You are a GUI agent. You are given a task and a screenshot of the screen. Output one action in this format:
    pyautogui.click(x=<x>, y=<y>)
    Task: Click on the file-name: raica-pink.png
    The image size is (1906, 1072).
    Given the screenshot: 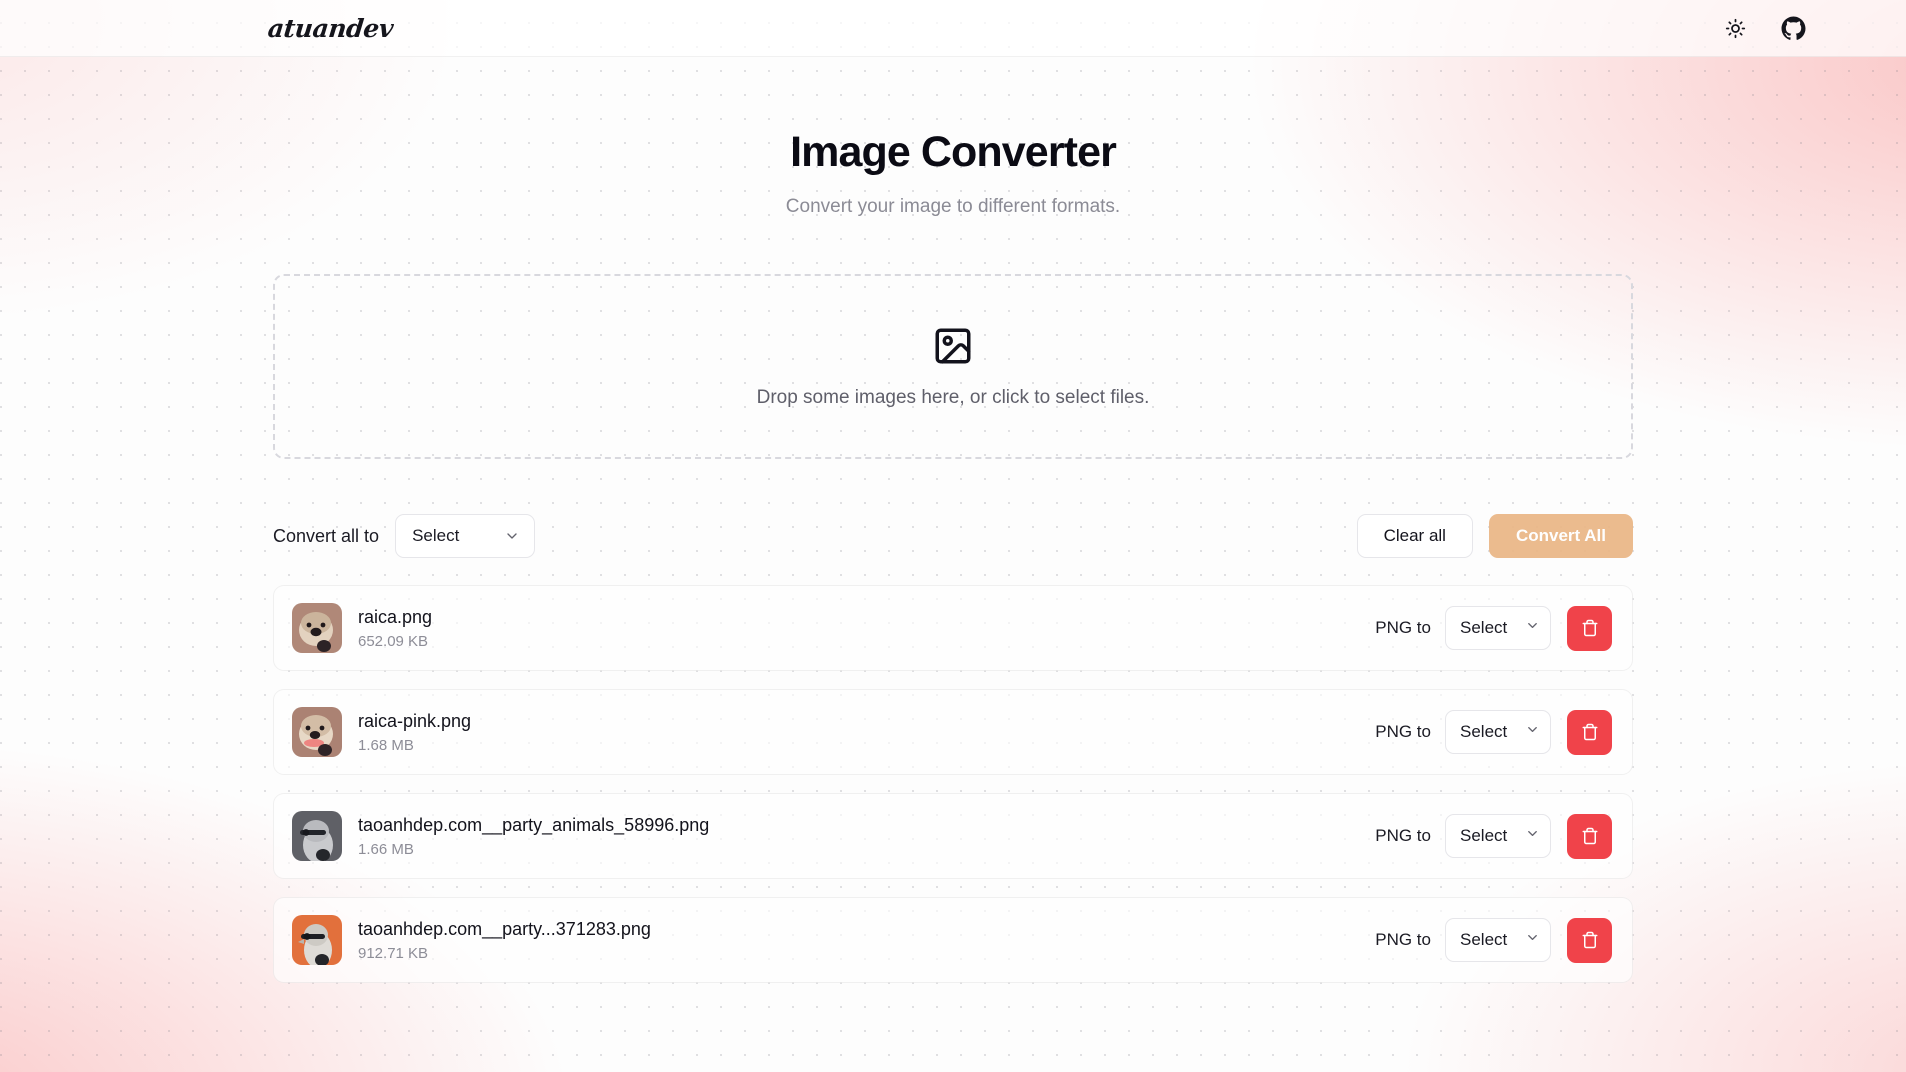 What is the action you would take?
    pyautogui.click(x=415, y=720)
    